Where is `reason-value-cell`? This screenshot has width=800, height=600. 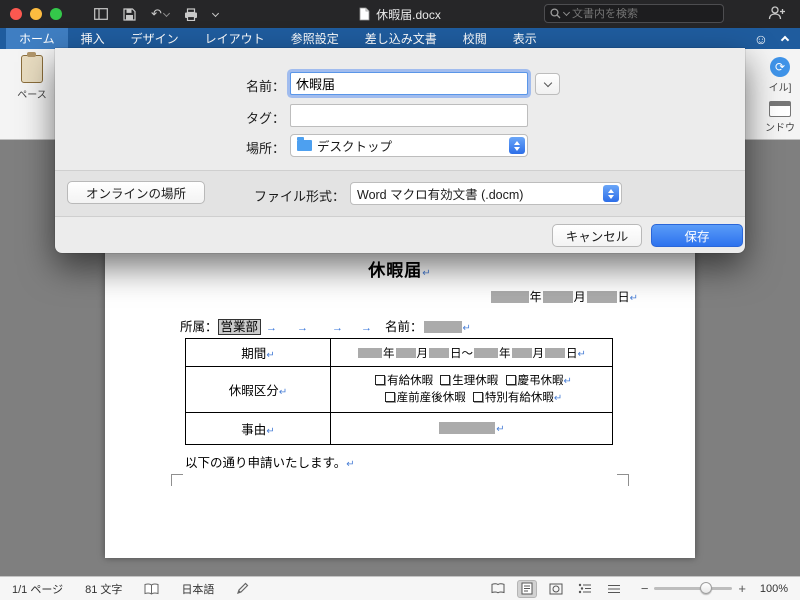
reason-value-cell is located at coordinates (471, 428).